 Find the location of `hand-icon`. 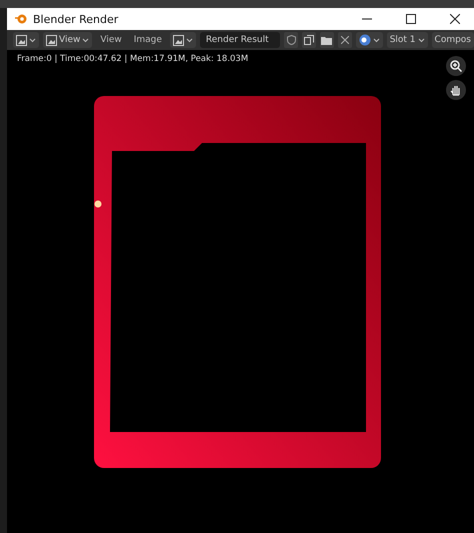

hand-icon is located at coordinates (456, 90).